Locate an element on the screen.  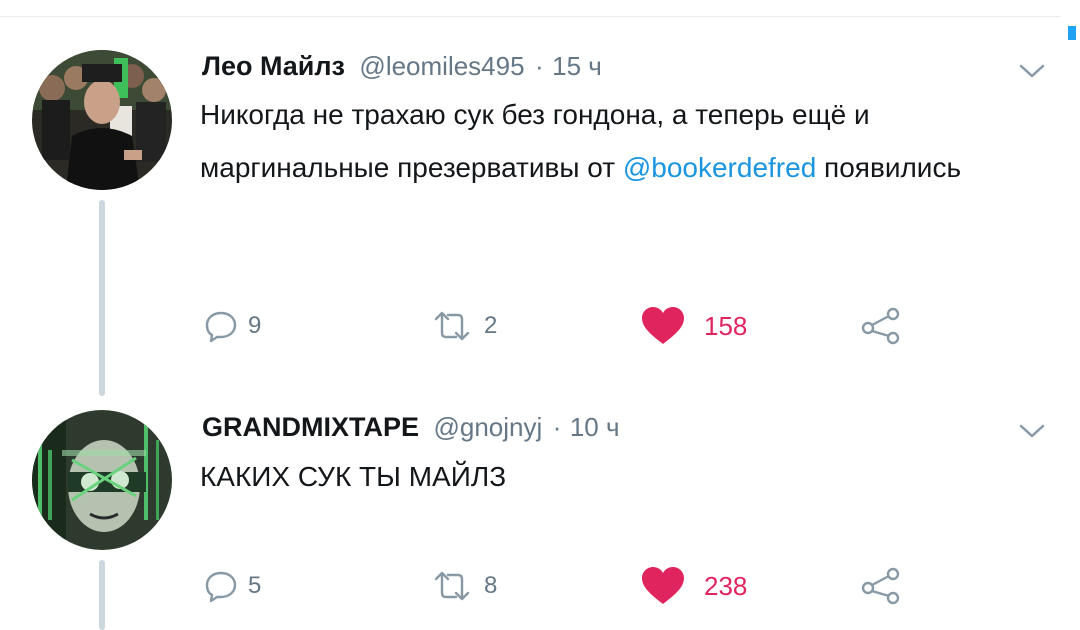
timestamp: 10 ч is located at coordinates (595, 427).